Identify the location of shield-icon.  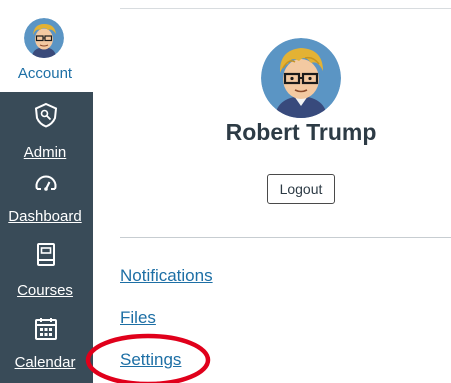
(46, 115).